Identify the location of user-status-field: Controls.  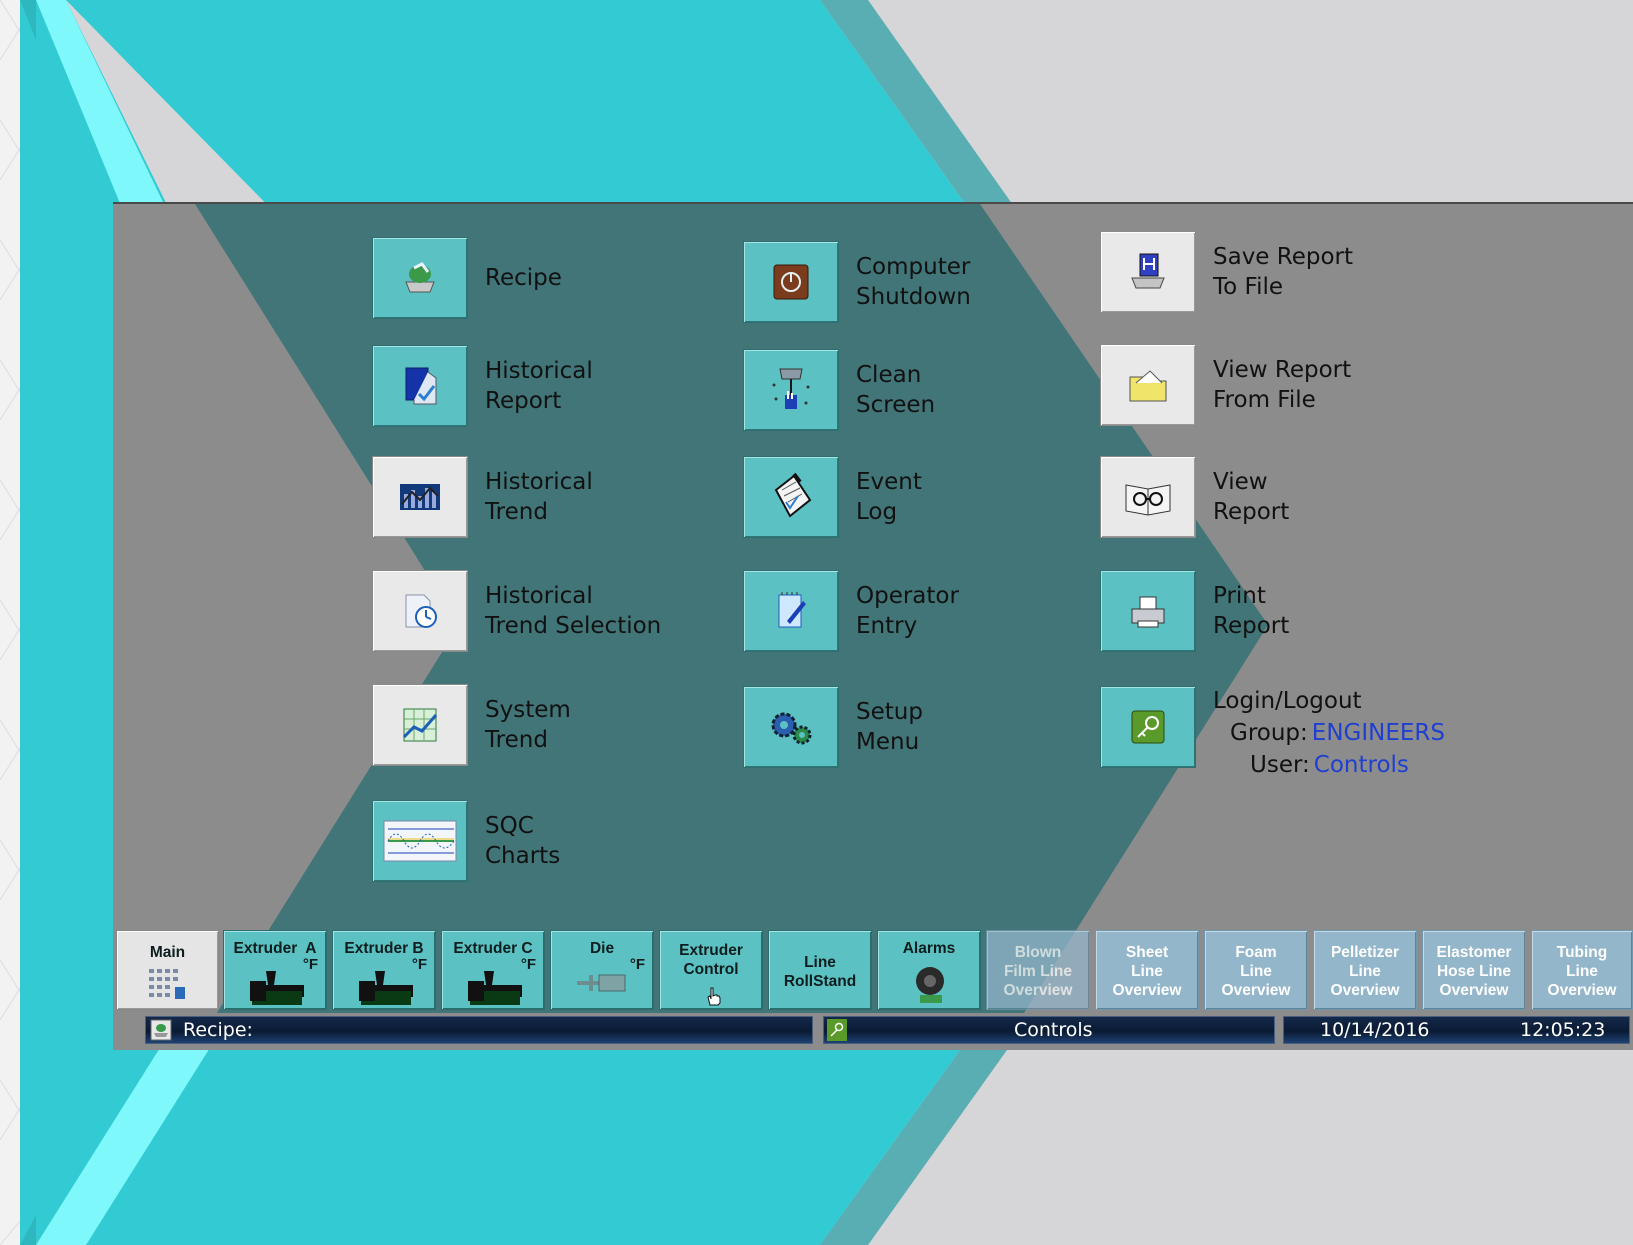
(1049, 1030).